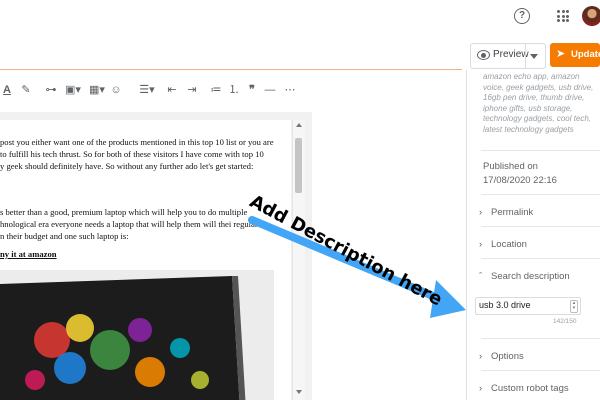 The height and width of the screenshot is (400, 600). Describe the element at coordinates (26, 90) in the screenshot. I see `highlighter-icon: ✎` at that location.